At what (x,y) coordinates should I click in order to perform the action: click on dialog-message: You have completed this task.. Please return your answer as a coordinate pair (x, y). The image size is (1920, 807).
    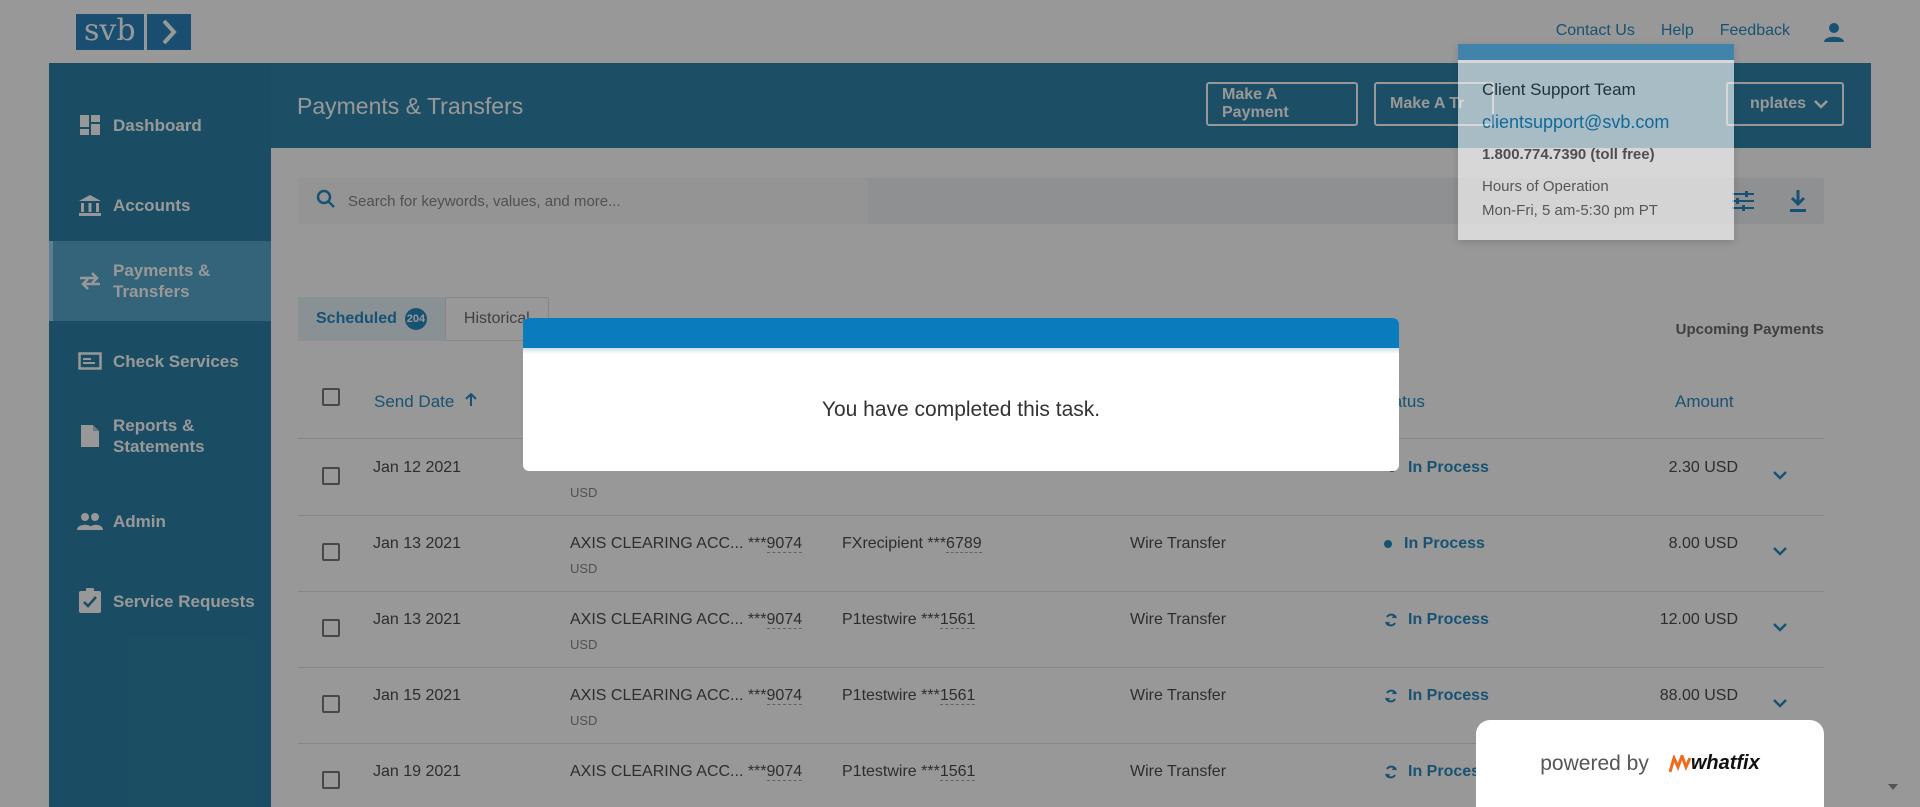
    Looking at the image, I should click on (961, 409).